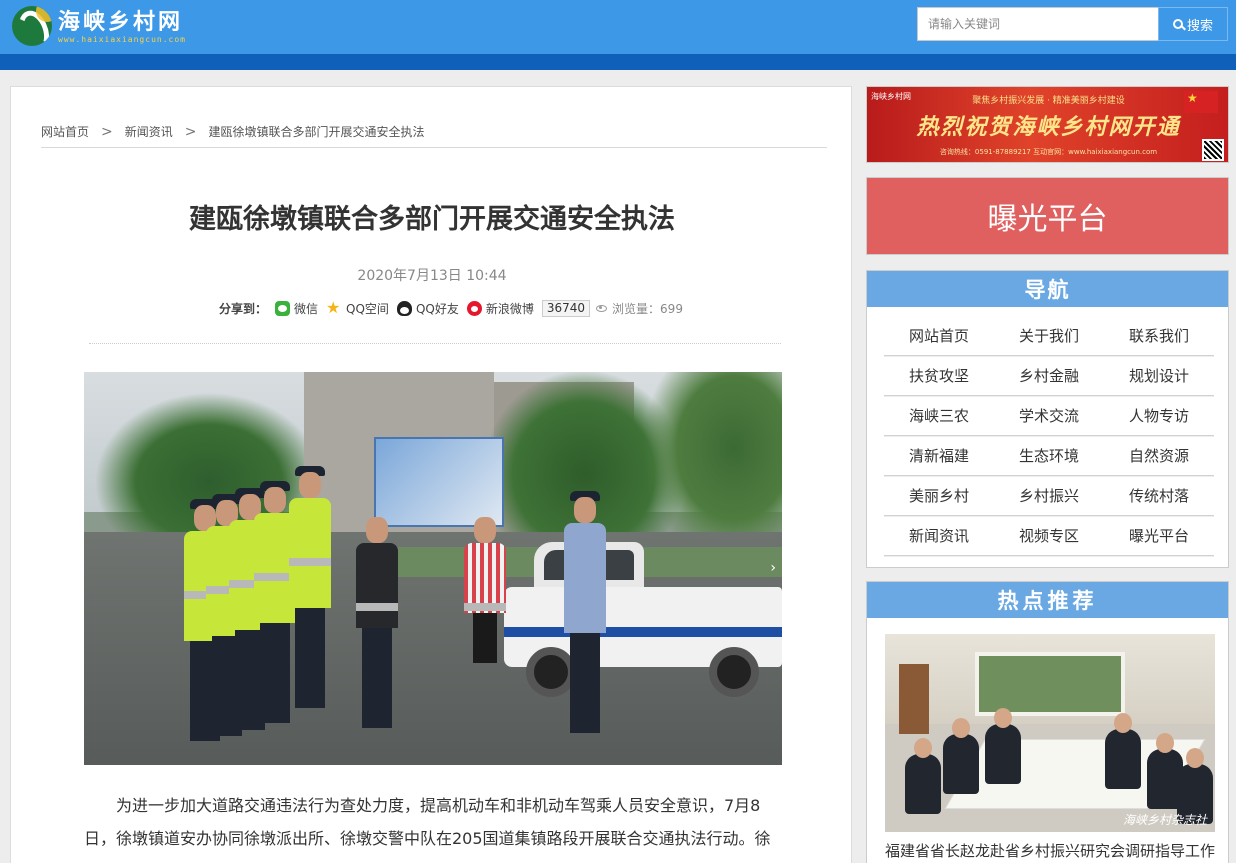 This screenshot has width=1236, height=863. What do you see at coordinates (566, 308) in the screenshot?
I see `share-count-badge: 36740` at bounding box center [566, 308].